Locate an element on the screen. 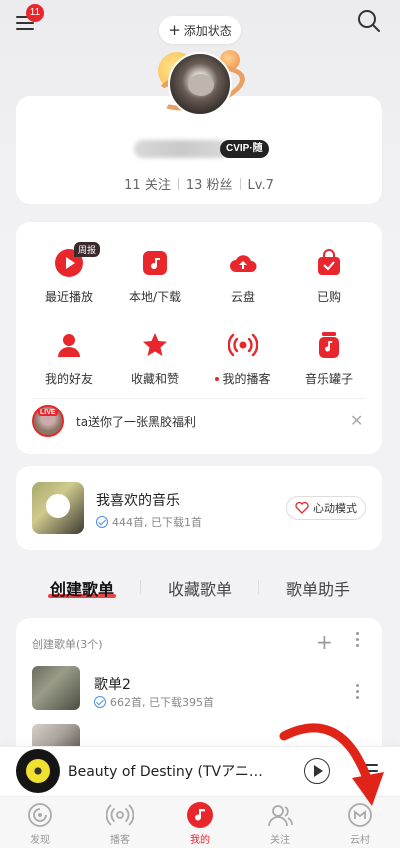 The height and width of the screenshot is (848, 400). avatar-decoration is located at coordinates (200, 88).